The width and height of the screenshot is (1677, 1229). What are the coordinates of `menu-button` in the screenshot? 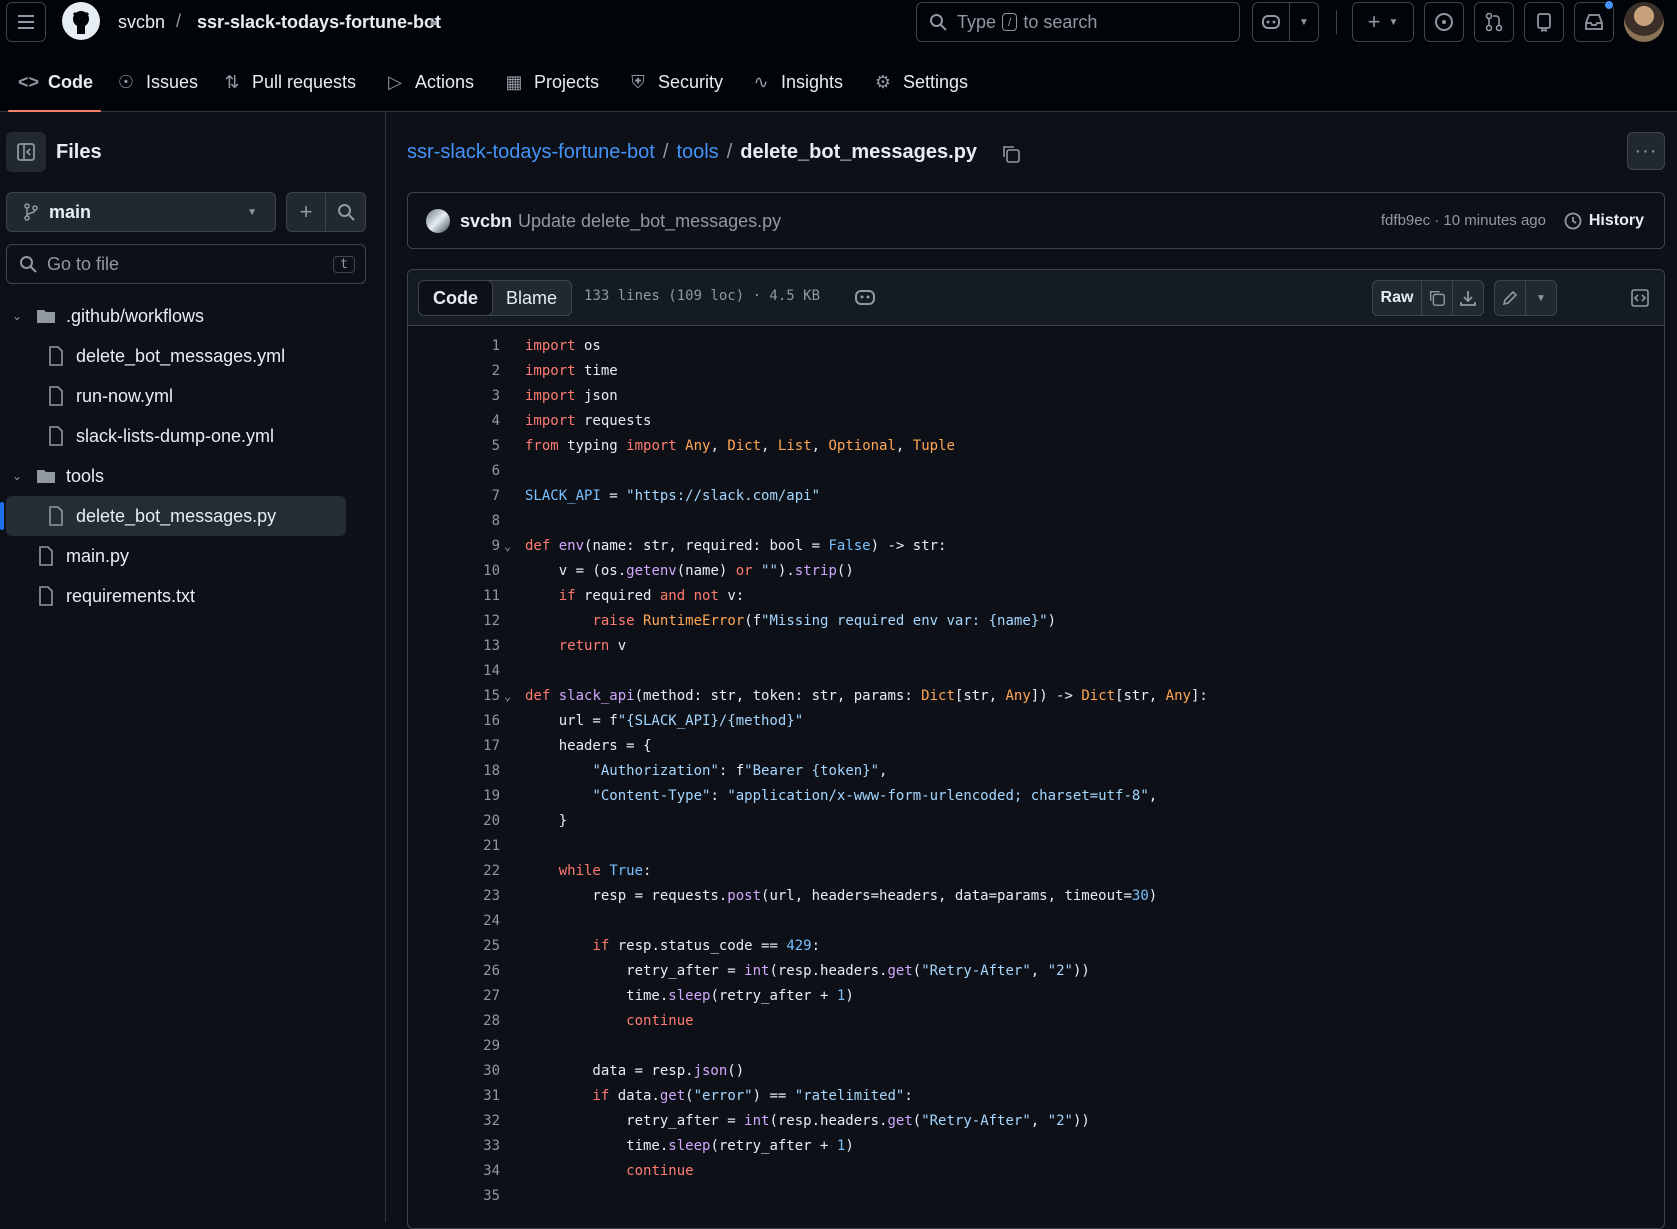 It's located at (26, 22).